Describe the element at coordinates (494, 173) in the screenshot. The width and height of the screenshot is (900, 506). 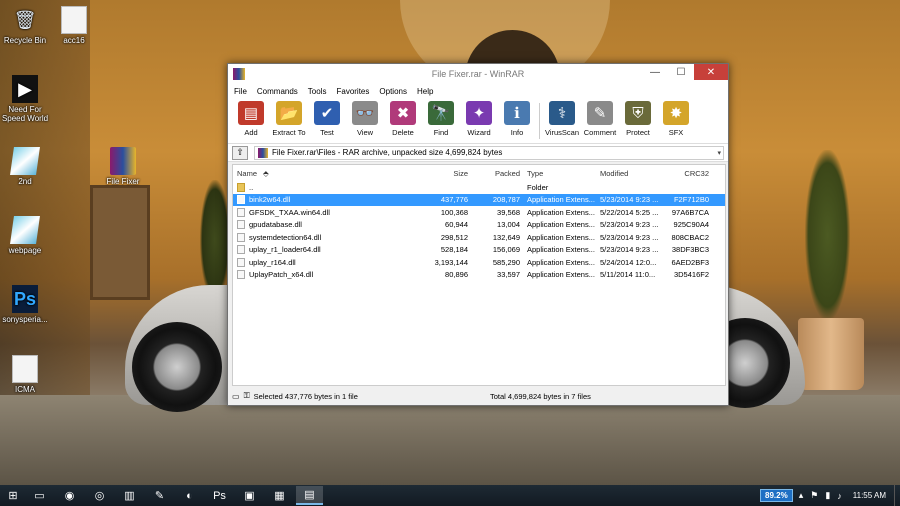
I see `column-packed: Packed` at that location.